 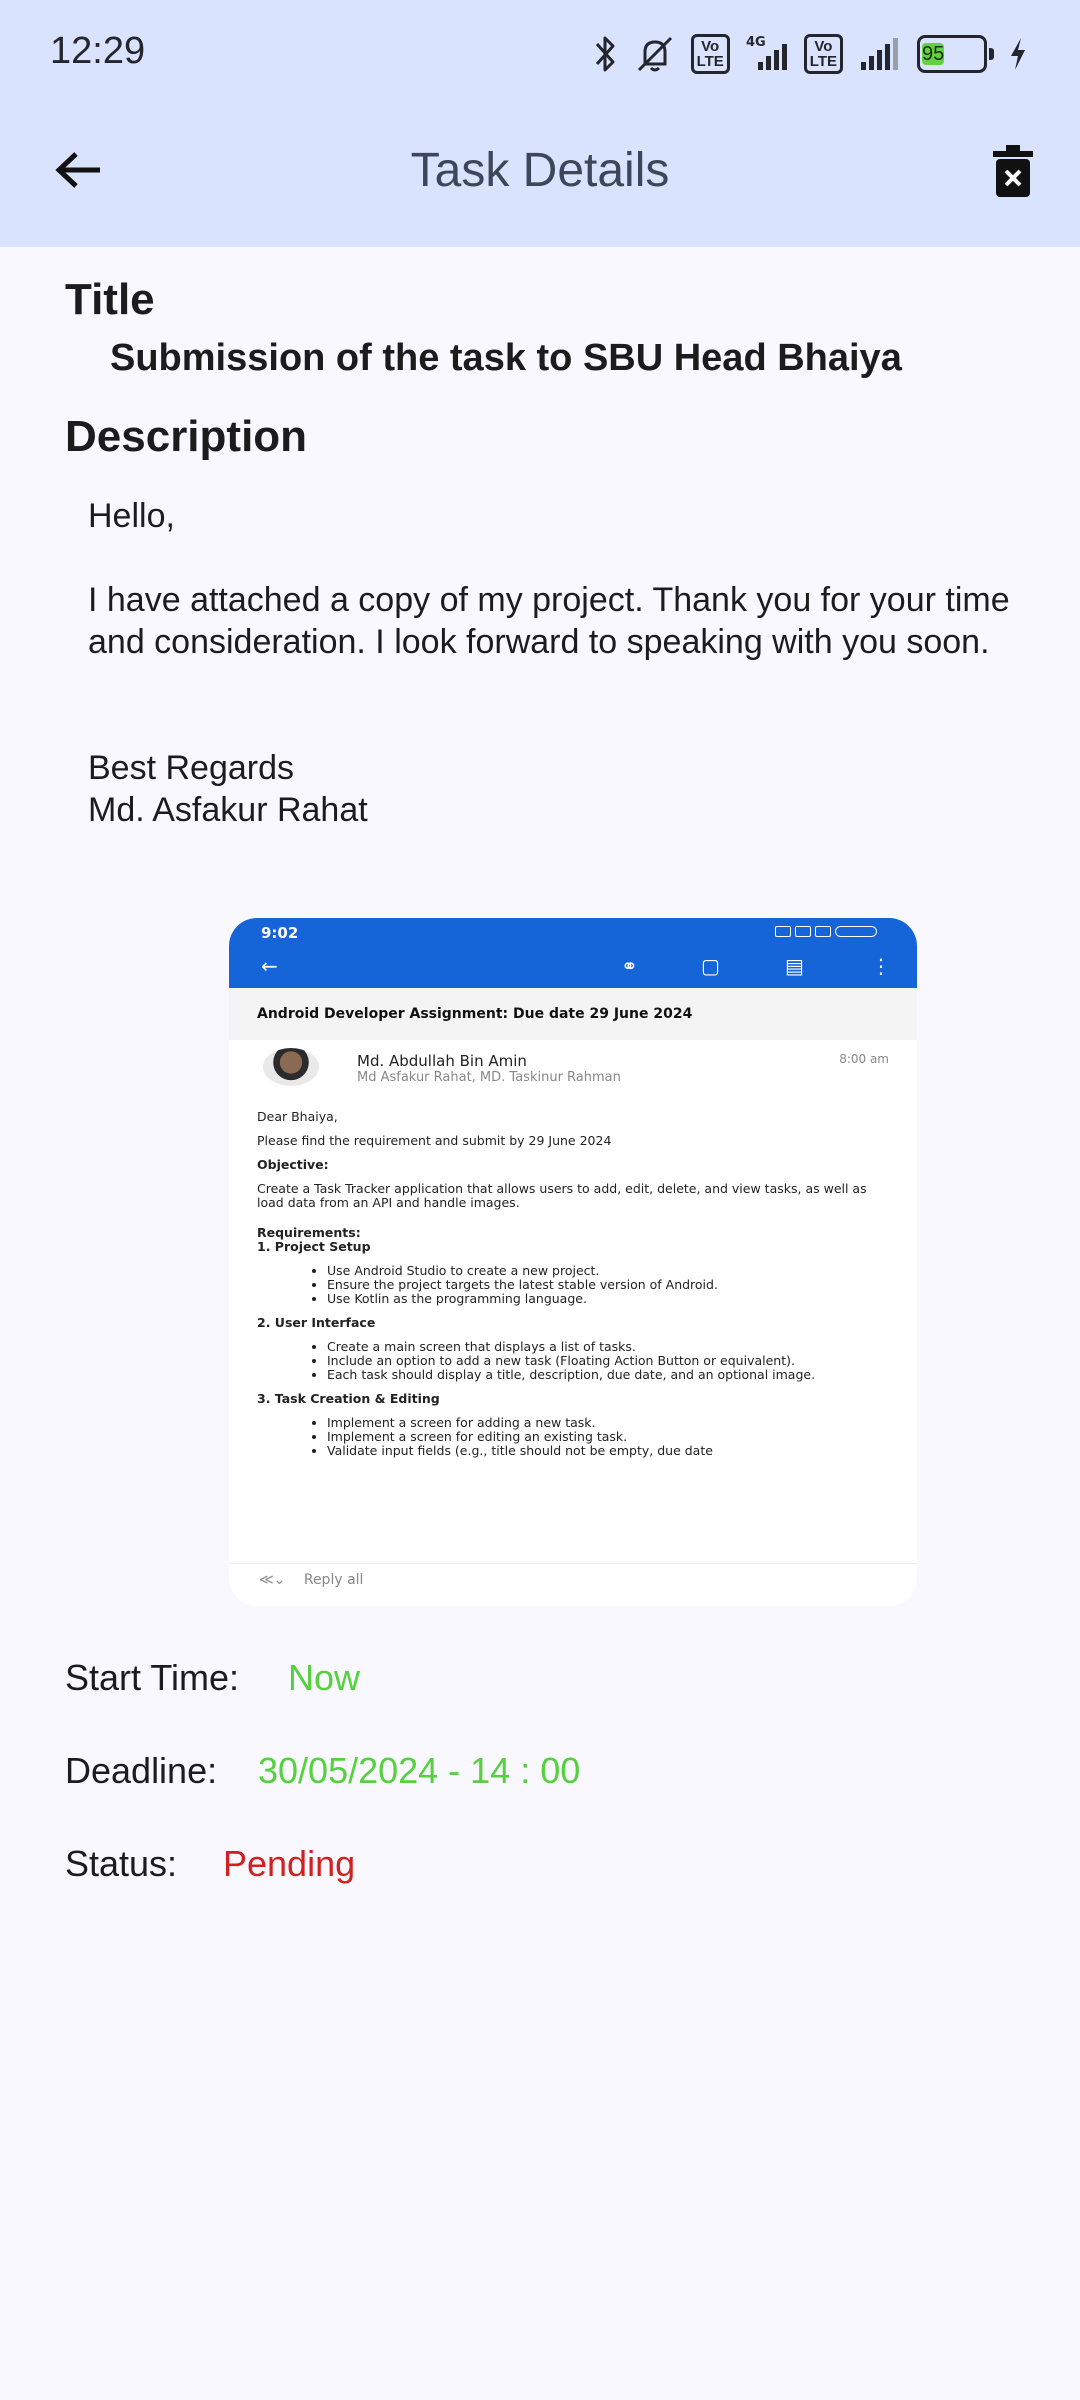 I want to click on image-more-icon: ⋮, so click(x=881, y=966).